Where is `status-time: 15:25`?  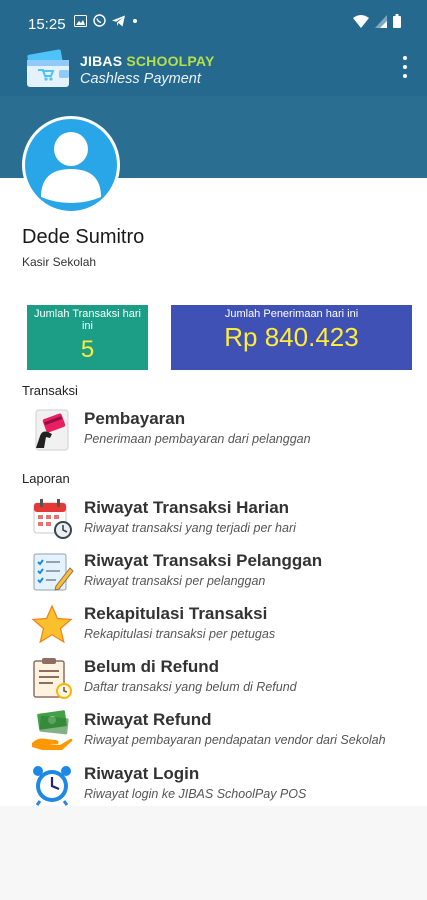
status-time: 15:25 is located at coordinates (47, 24).